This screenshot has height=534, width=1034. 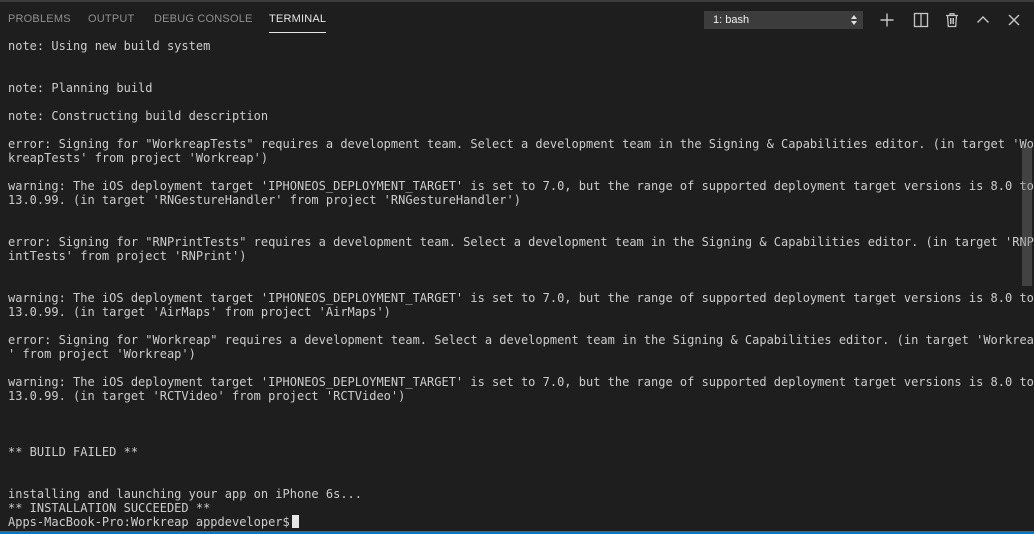 I want to click on terminal-selector-value: 1: bash, so click(x=731, y=20).